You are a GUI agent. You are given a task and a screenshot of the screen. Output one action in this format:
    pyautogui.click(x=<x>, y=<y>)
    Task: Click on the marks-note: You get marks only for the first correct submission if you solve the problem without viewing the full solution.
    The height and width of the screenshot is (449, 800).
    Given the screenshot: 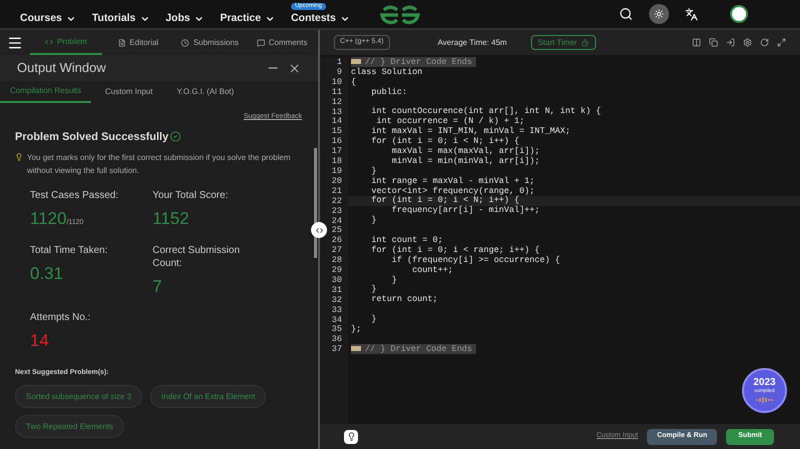 What is the action you would take?
    pyautogui.click(x=159, y=164)
    